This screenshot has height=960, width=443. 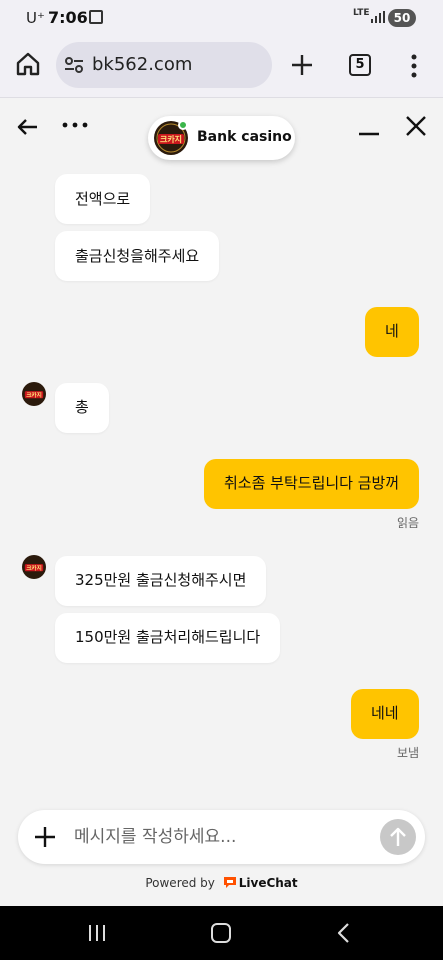 What do you see at coordinates (168, 638) in the screenshot?
I see `message-bubble-agent: 150만원 출금처리해드립니다` at bounding box center [168, 638].